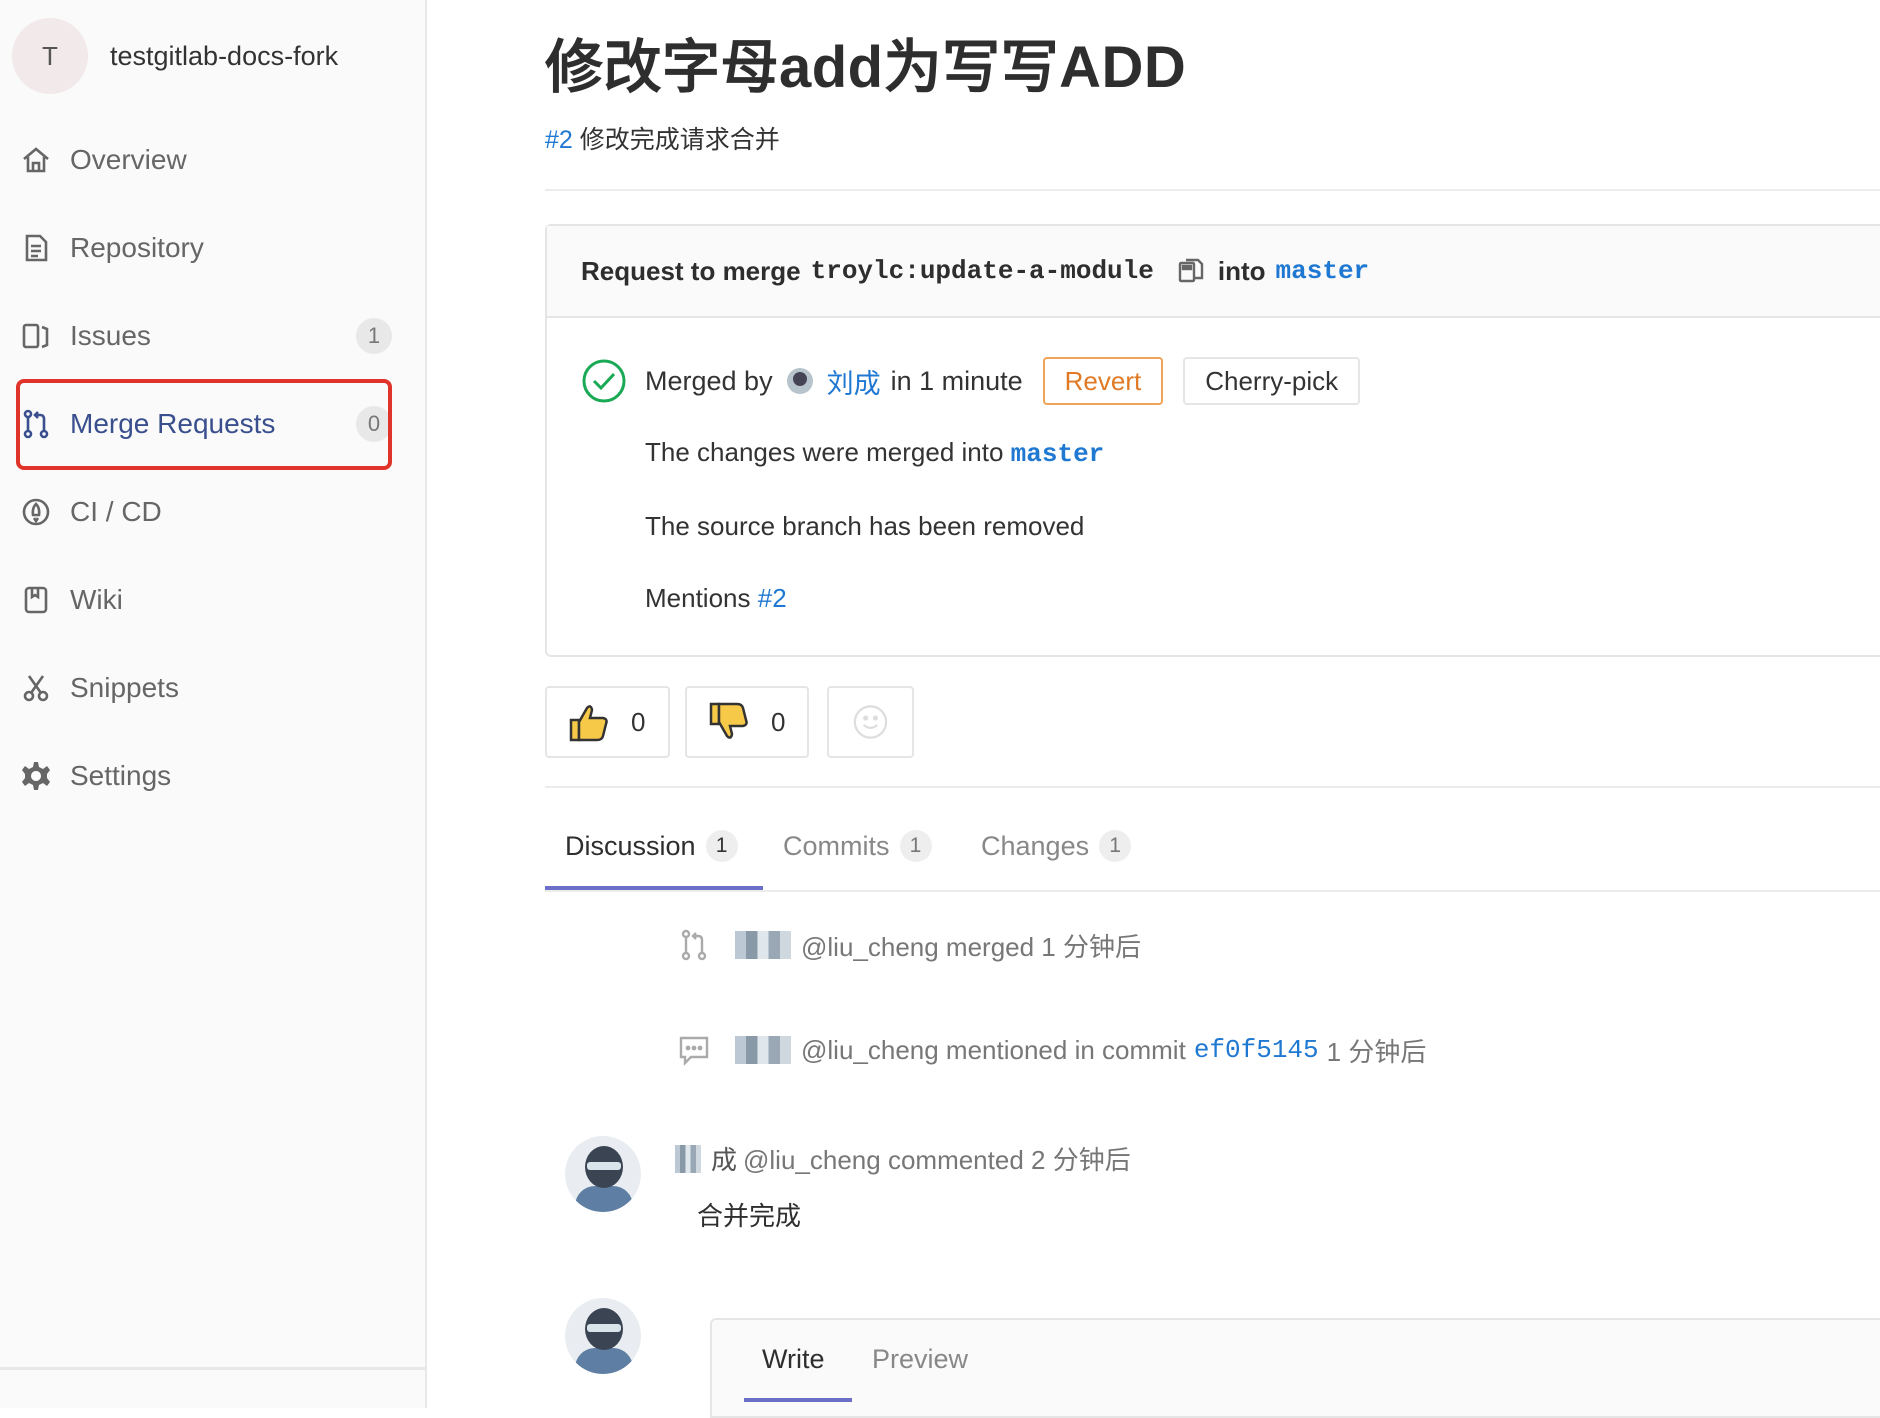  I want to click on tab-changes: Changes 1, so click(1056, 846).